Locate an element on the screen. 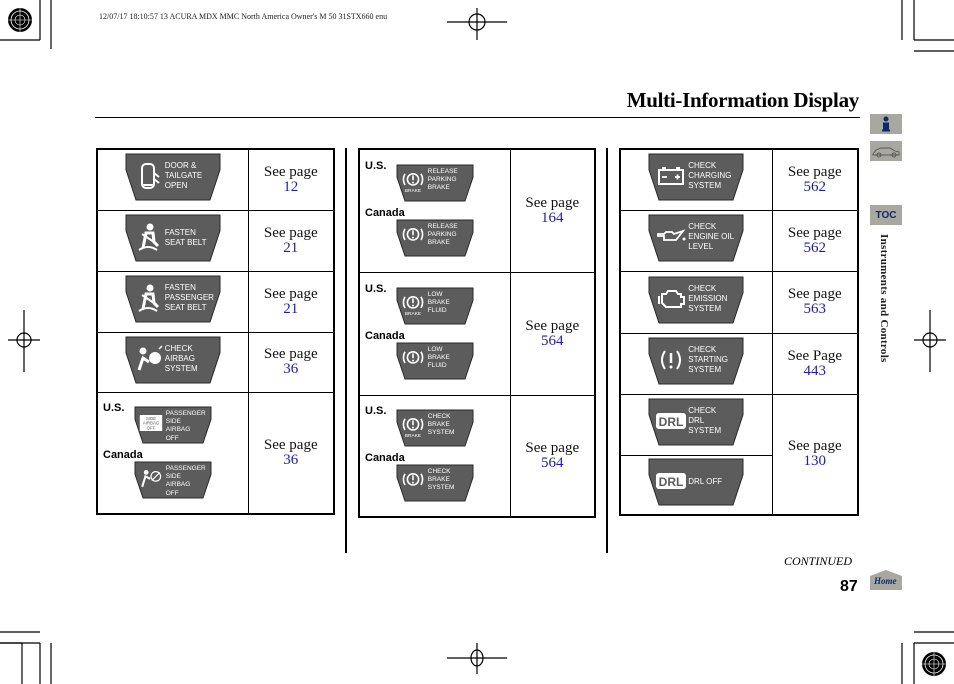  message-text: LOW BRAKE FLUID is located at coordinates (438, 357).